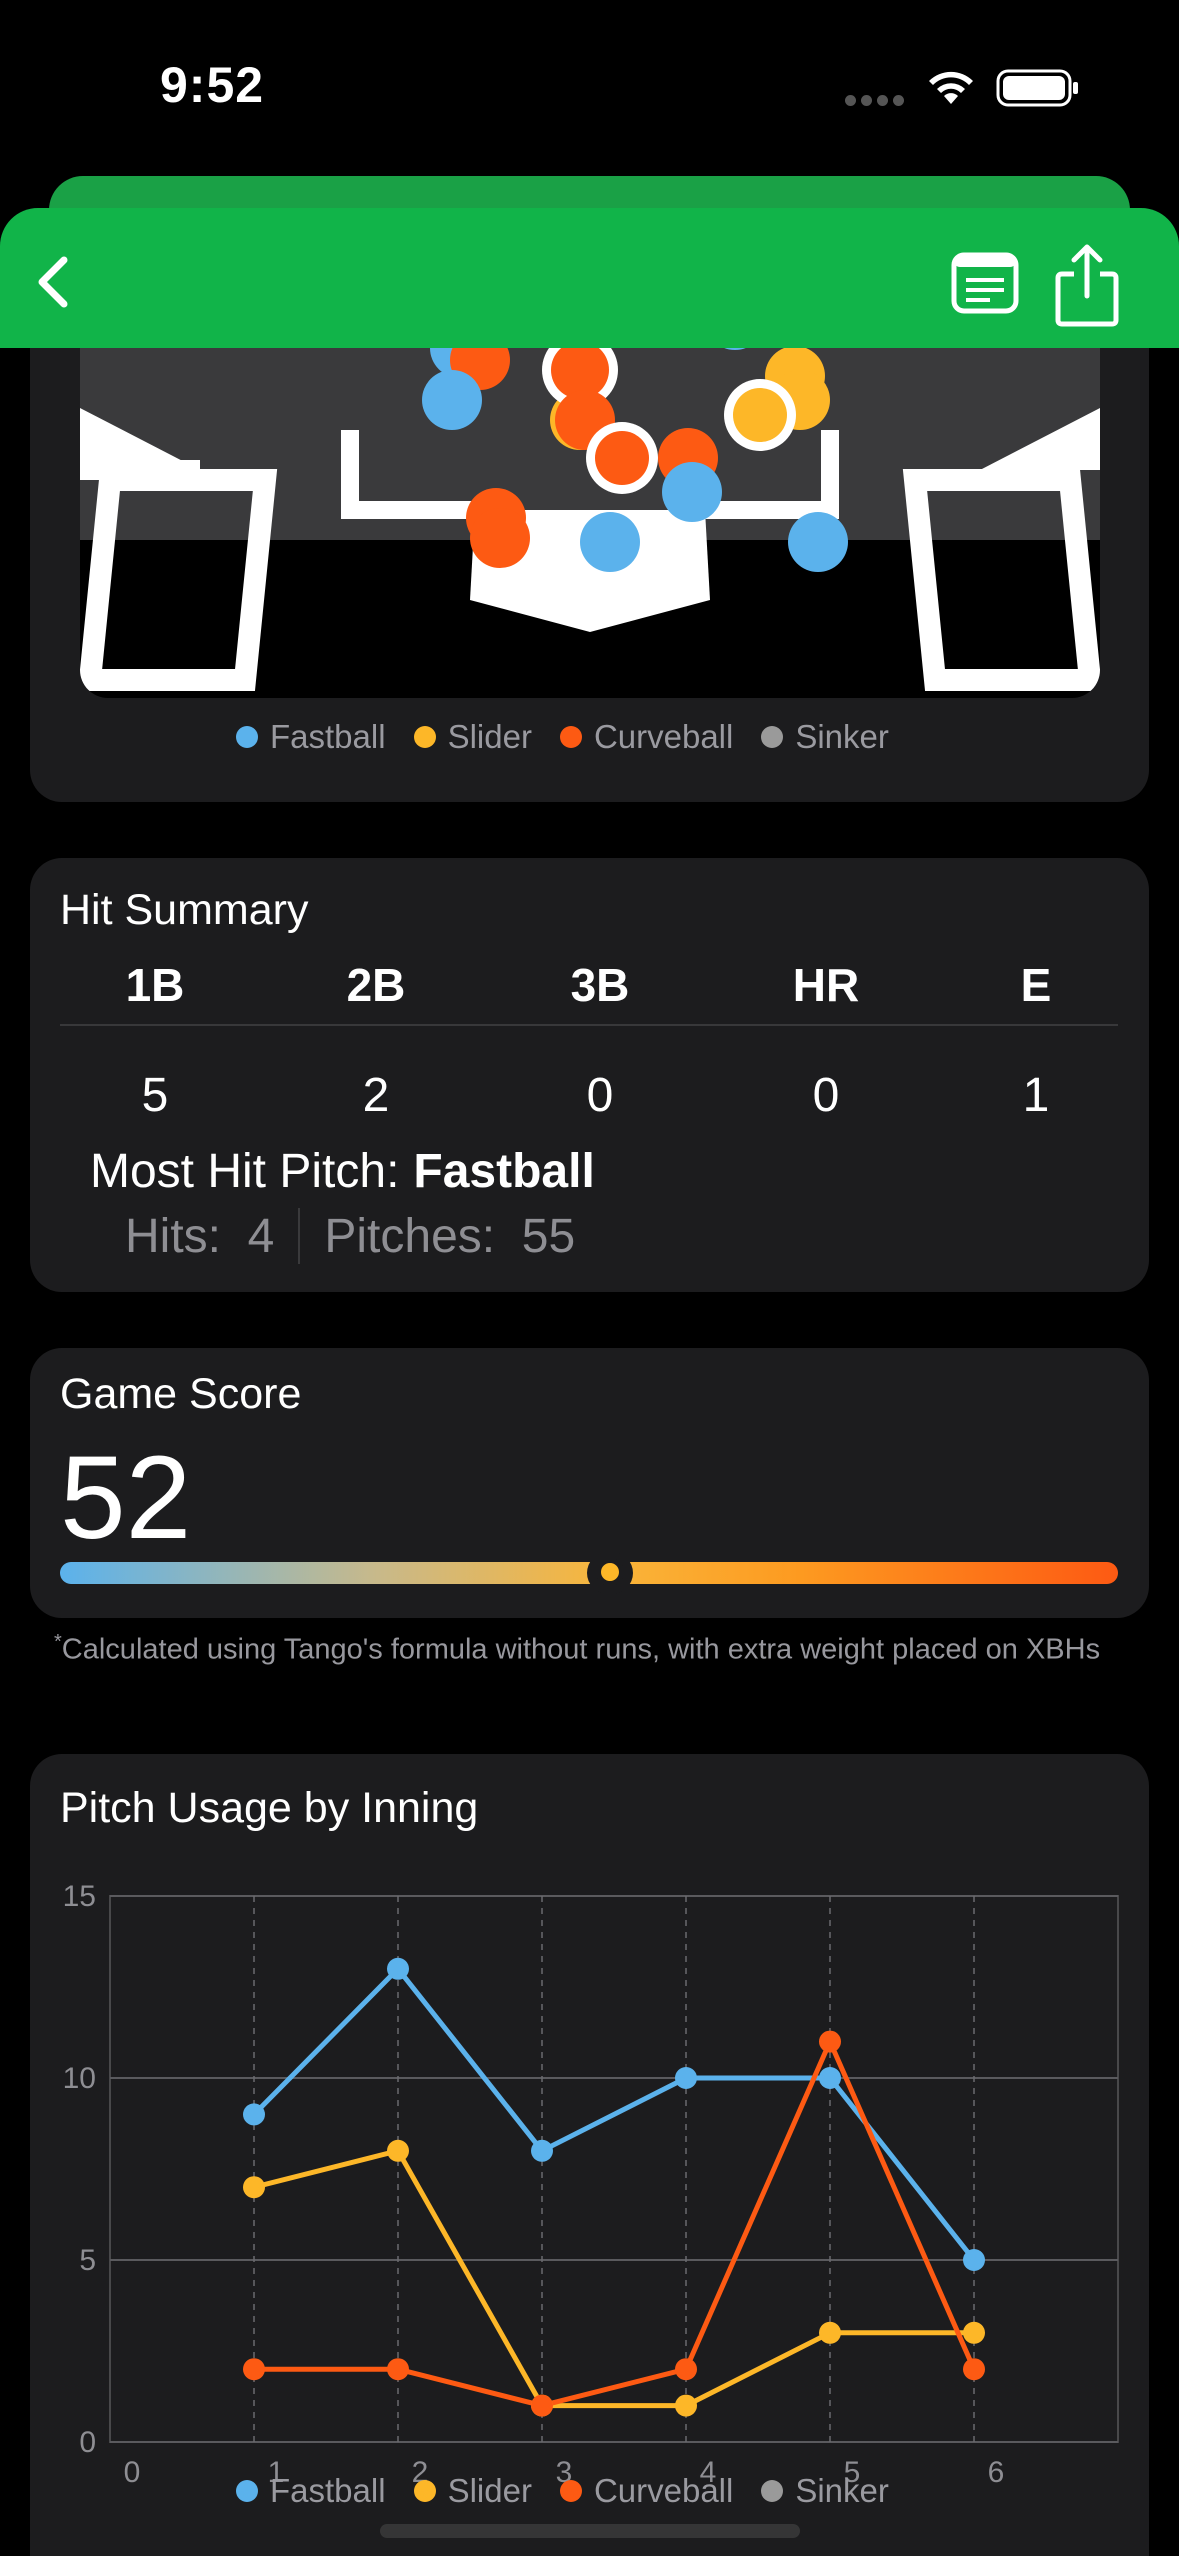 This screenshot has width=1179, height=2556. What do you see at coordinates (825, 2491) in the screenshot?
I see `usage-legend-sinker: Sinker` at bounding box center [825, 2491].